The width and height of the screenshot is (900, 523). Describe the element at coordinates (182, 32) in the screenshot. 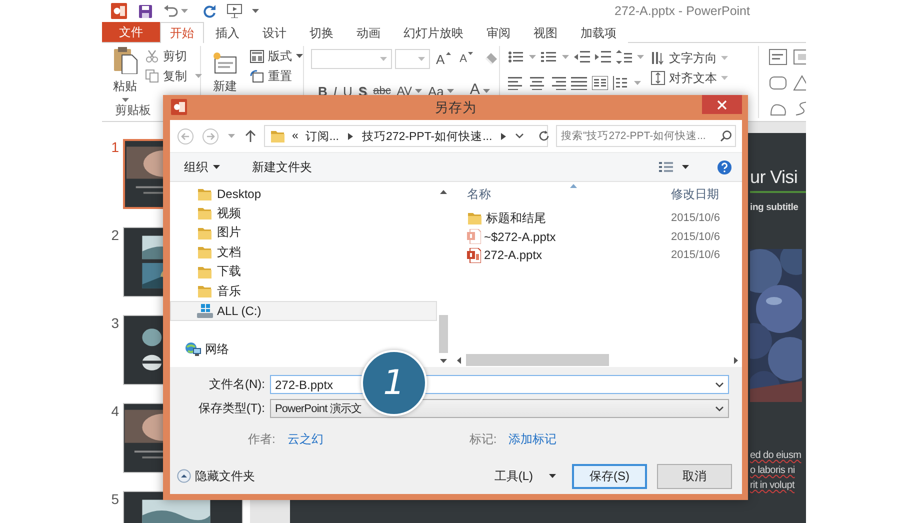

I see `ribbon-tab: 开始` at that location.